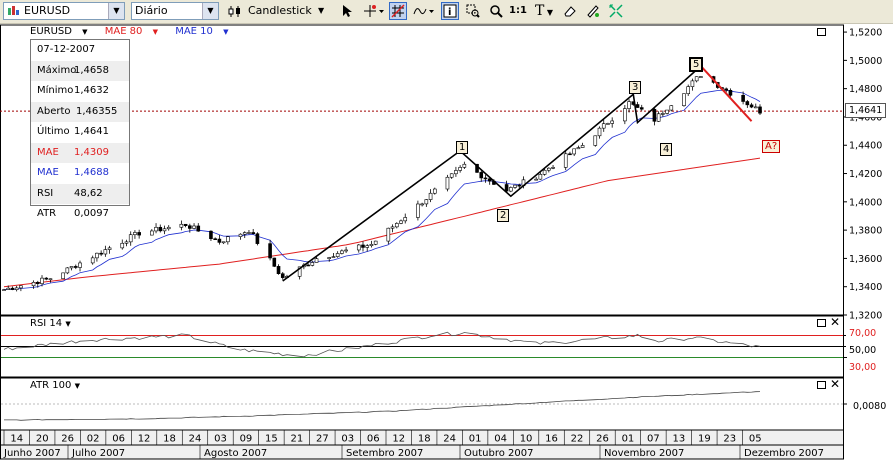 The height and width of the screenshot is (460, 893). Describe the element at coordinates (347, 11) in the screenshot. I see `cursor-button` at that location.